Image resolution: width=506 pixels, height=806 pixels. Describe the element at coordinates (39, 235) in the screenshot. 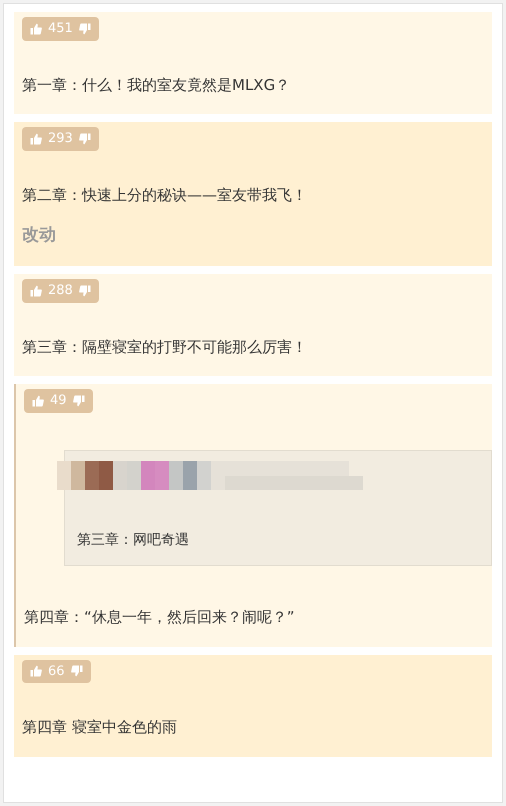

I see `edit-label: 改动` at that location.